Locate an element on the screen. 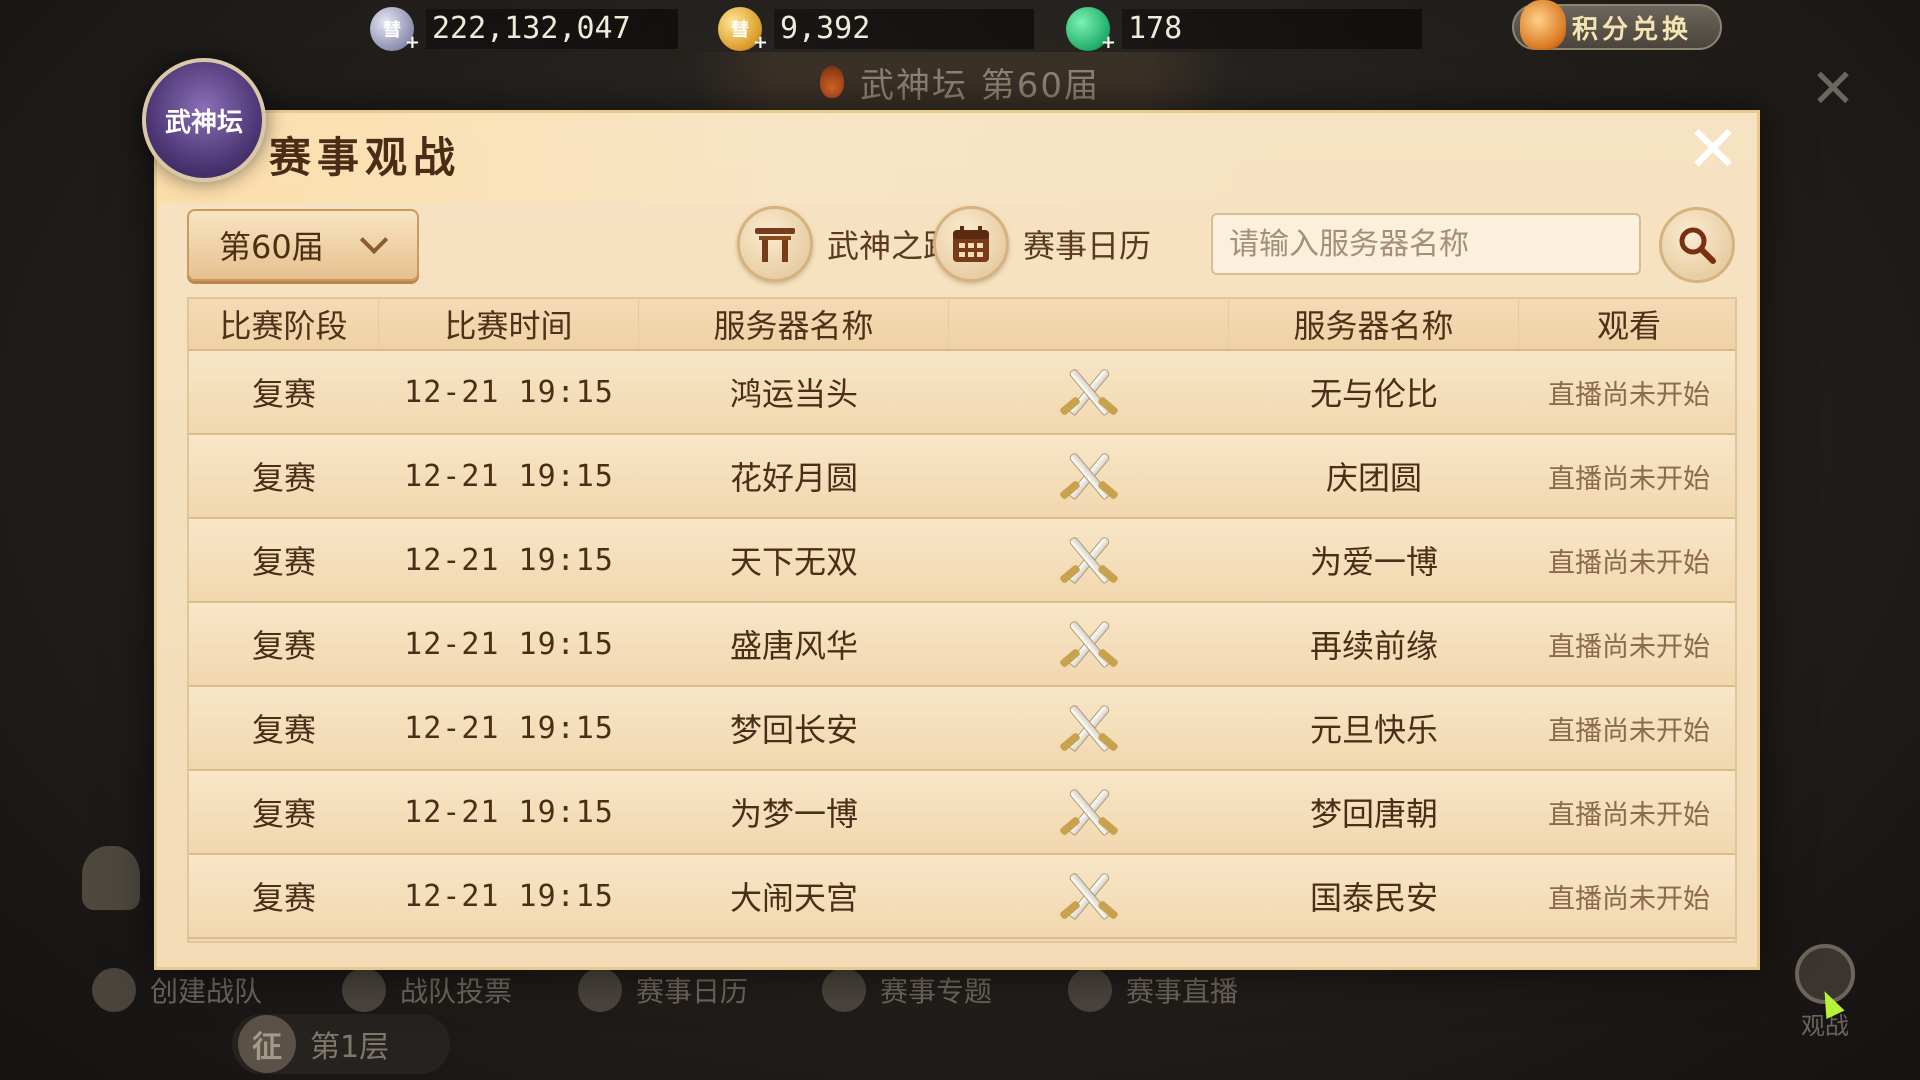  cell-server-a: 大闹天宫 is located at coordinates (793, 898).